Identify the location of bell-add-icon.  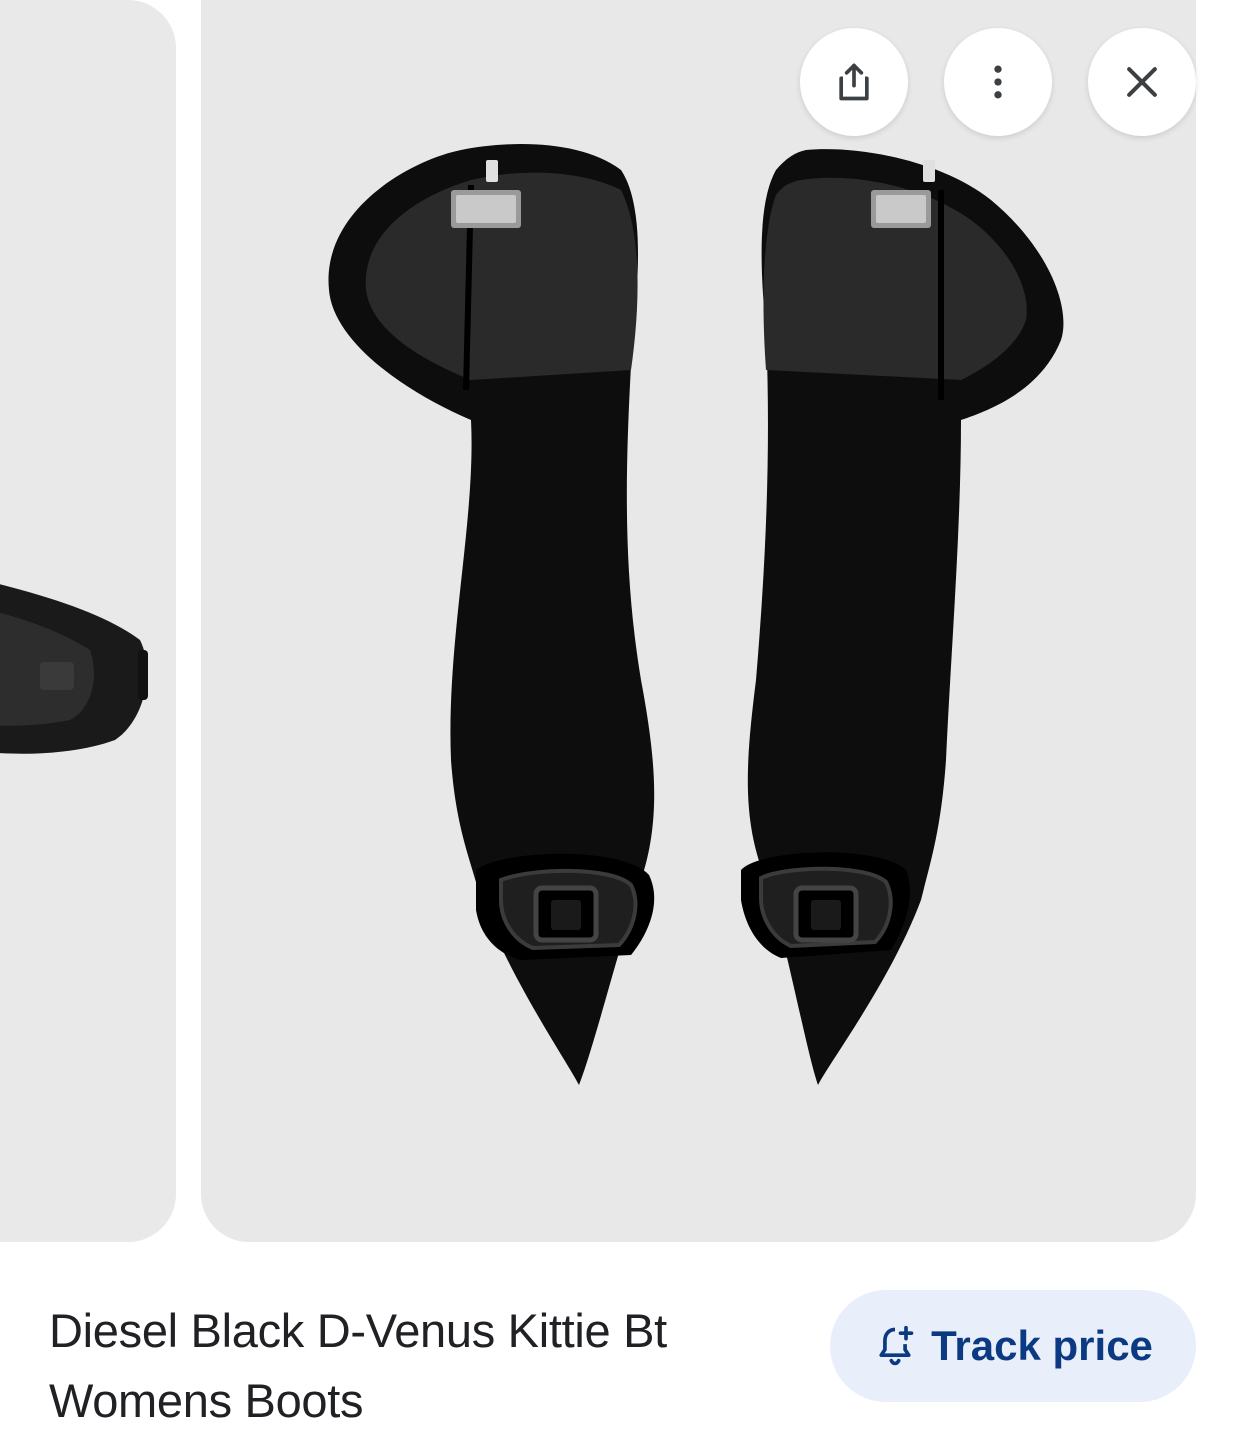
(895, 1346).